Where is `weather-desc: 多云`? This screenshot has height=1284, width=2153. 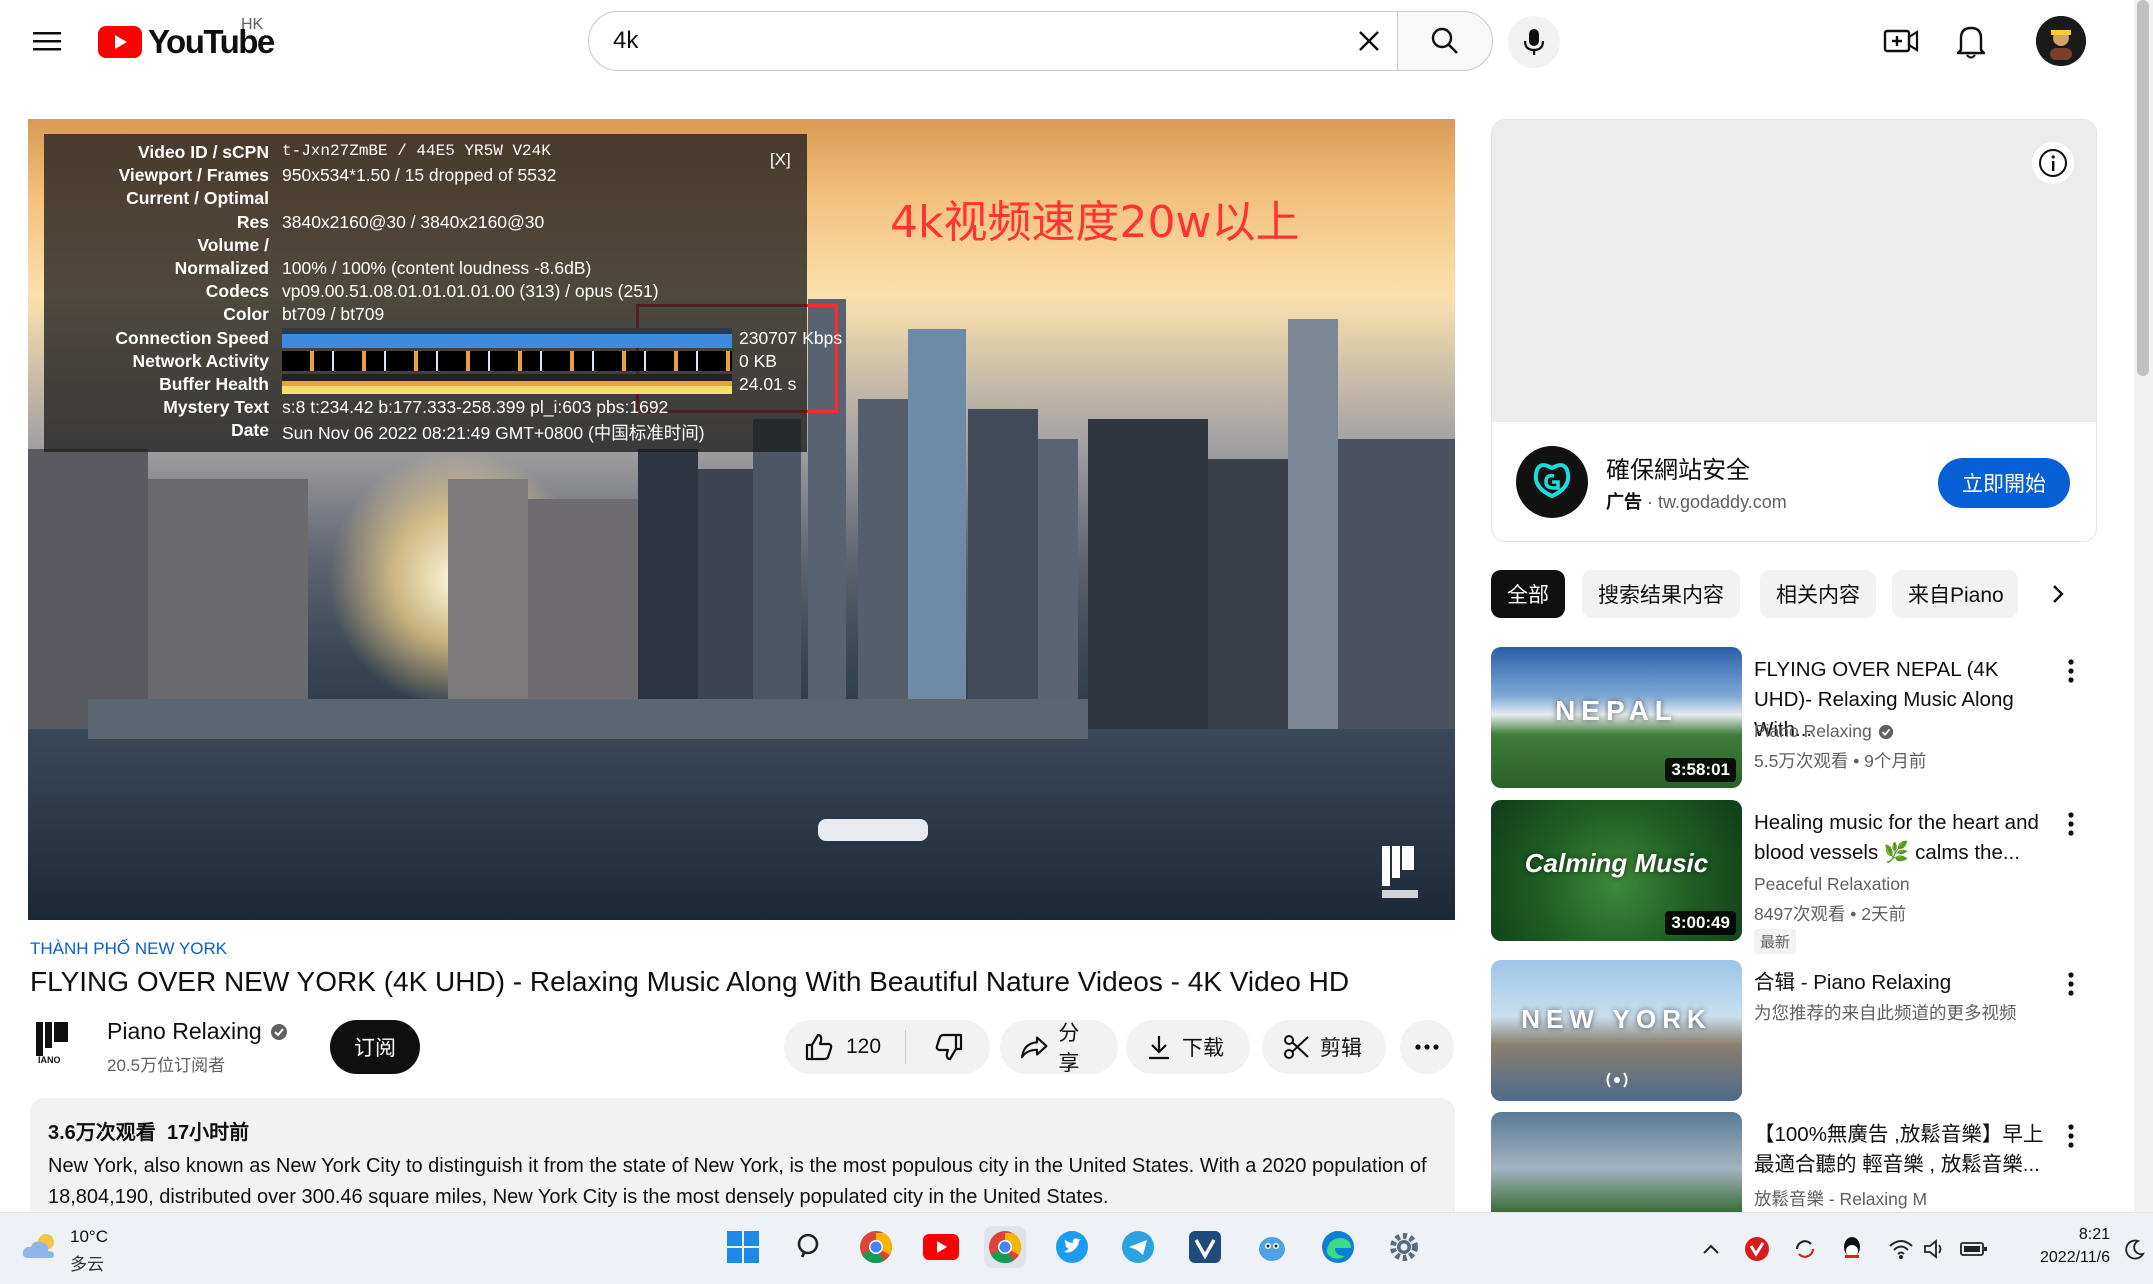 weather-desc: 多云 is located at coordinates (87, 1262).